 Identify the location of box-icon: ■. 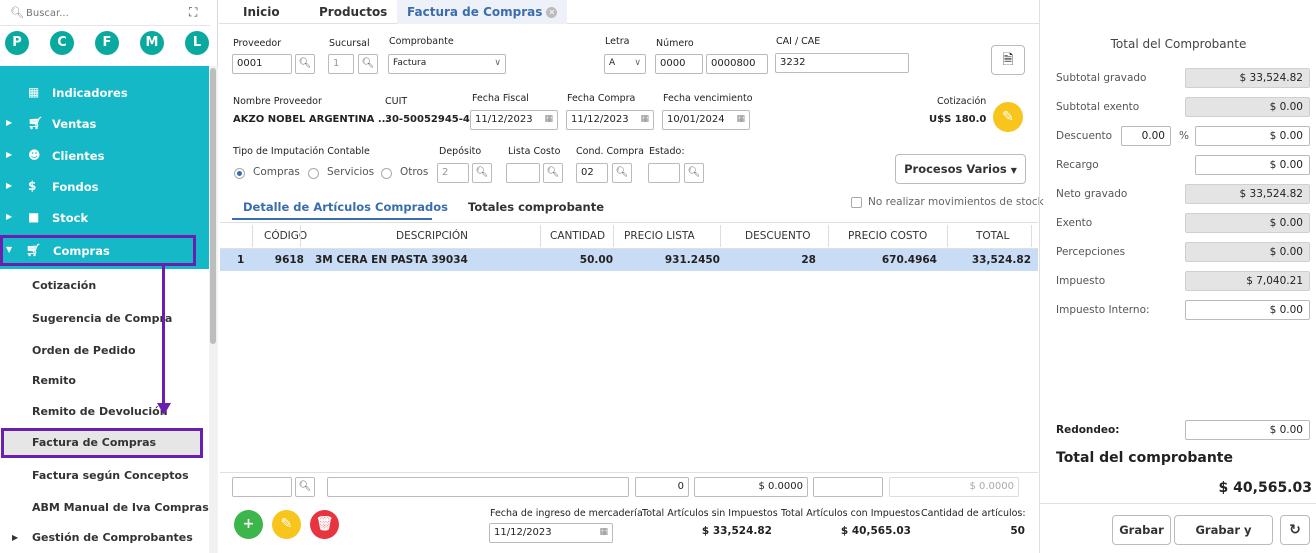
(34, 217).